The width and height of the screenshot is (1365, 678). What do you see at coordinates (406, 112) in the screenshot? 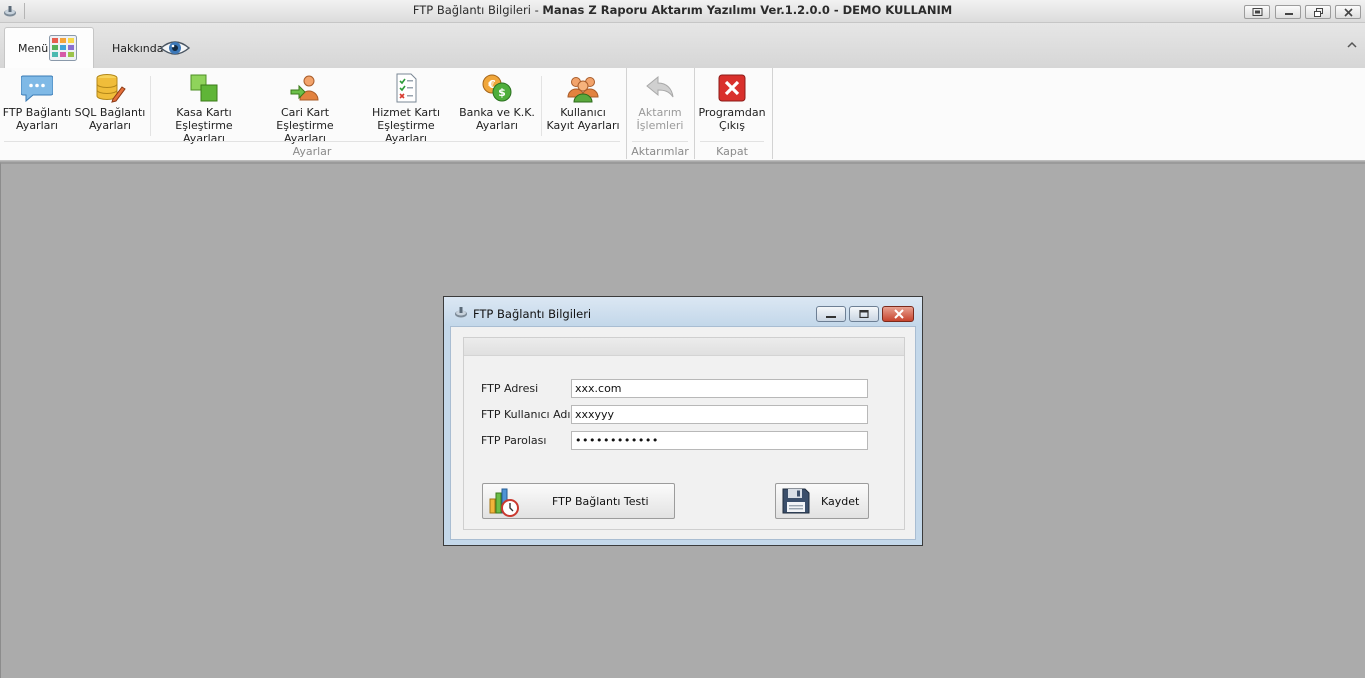
I see `service-card-label-1: Hizmet Kartı` at bounding box center [406, 112].